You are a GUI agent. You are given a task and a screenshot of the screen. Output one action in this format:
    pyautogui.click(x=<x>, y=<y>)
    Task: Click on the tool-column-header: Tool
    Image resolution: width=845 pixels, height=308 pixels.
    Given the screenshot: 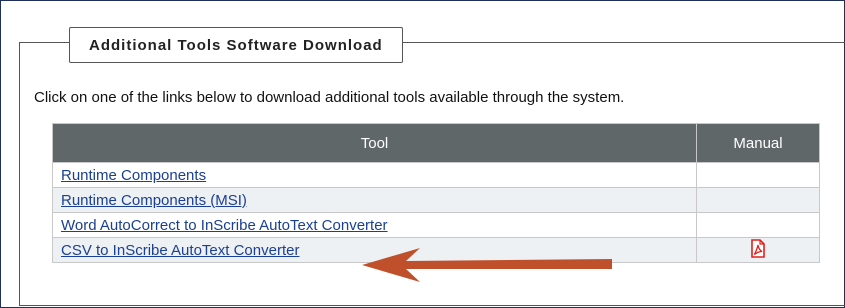 What is the action you would take?
    pyautogui.click(x=374, y=143)
    